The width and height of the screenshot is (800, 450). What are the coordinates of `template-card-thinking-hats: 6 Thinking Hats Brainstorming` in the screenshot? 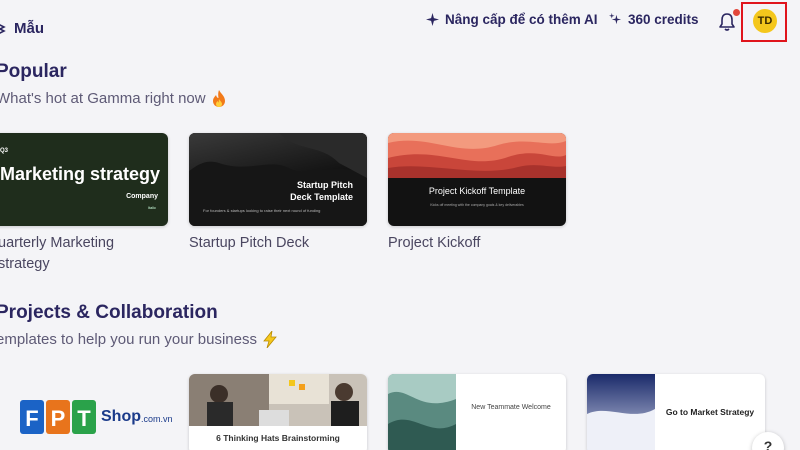 It's located at (278, 412).